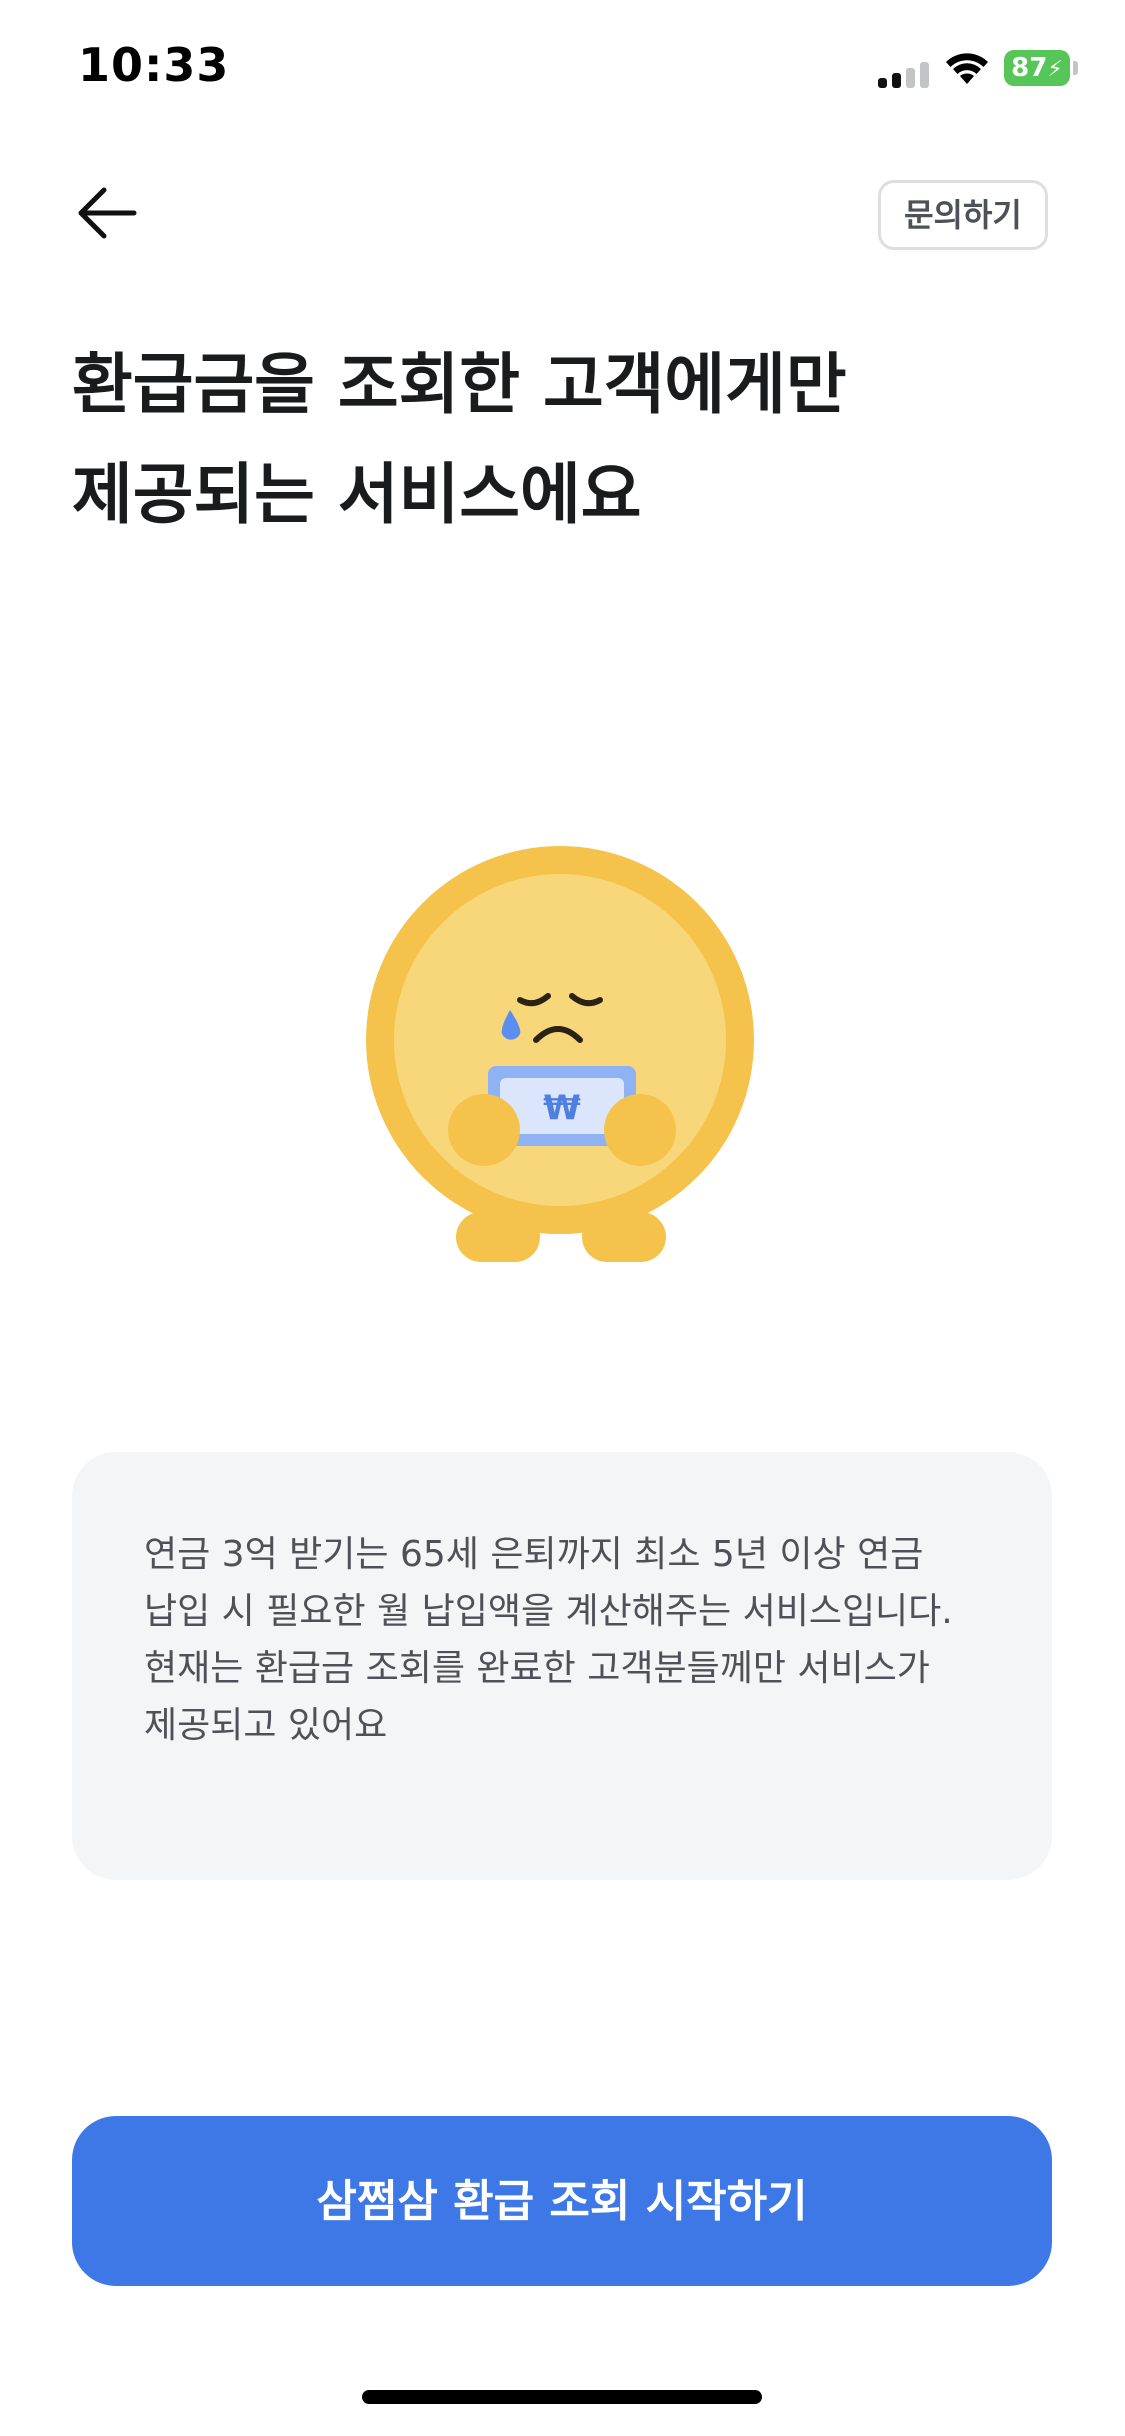 The image size is (1125, 2436). Describe the element at coordinates (562, 1108) in the screenshot. I see `banknote-symbol: ₩` at that location.